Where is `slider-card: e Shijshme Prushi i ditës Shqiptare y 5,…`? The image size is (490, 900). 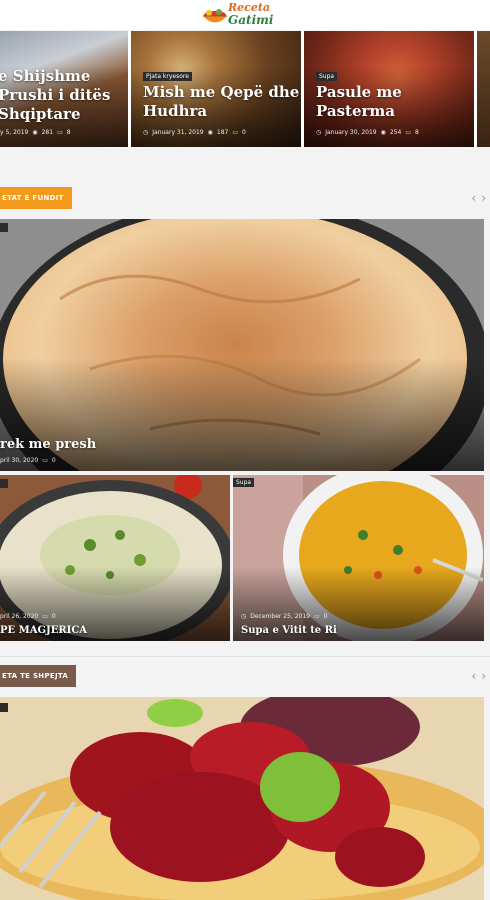
slider-card: e Shijshme Prushi i ditës Shqiptare y 5,… is located at coordinates (64, 89).